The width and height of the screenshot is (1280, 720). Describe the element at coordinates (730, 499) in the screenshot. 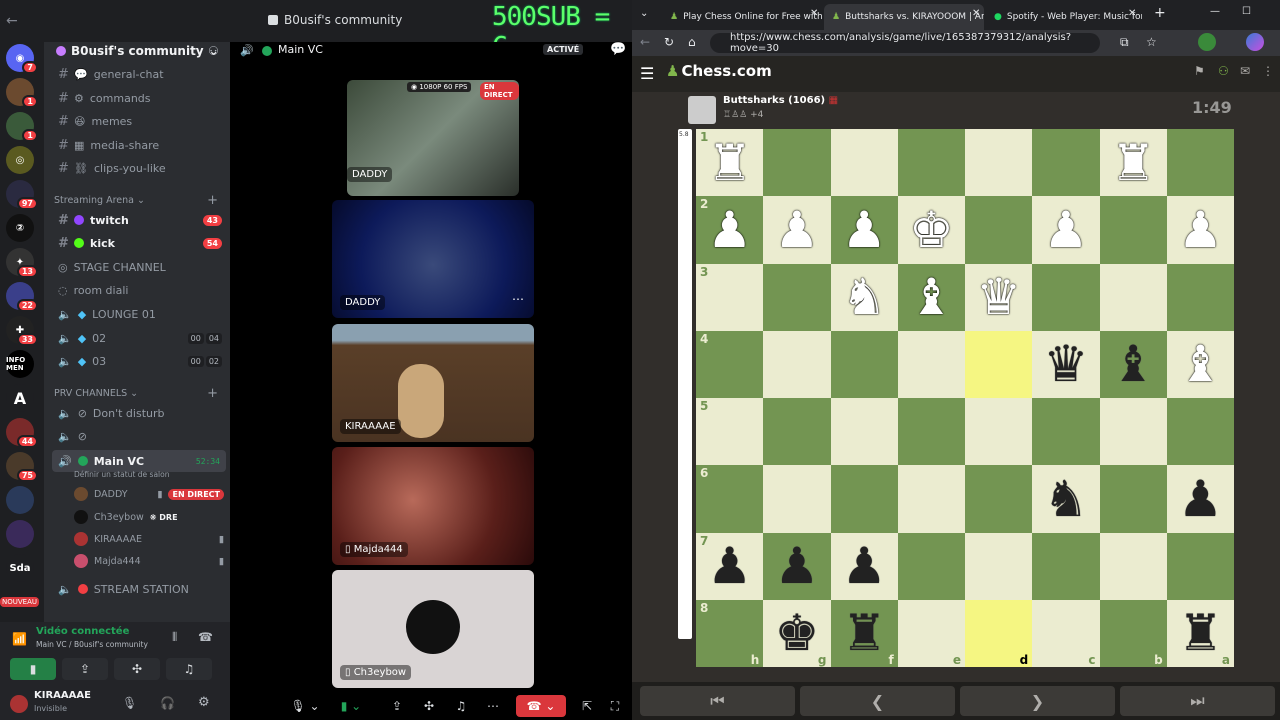

I see `board-square: 6` at that location.